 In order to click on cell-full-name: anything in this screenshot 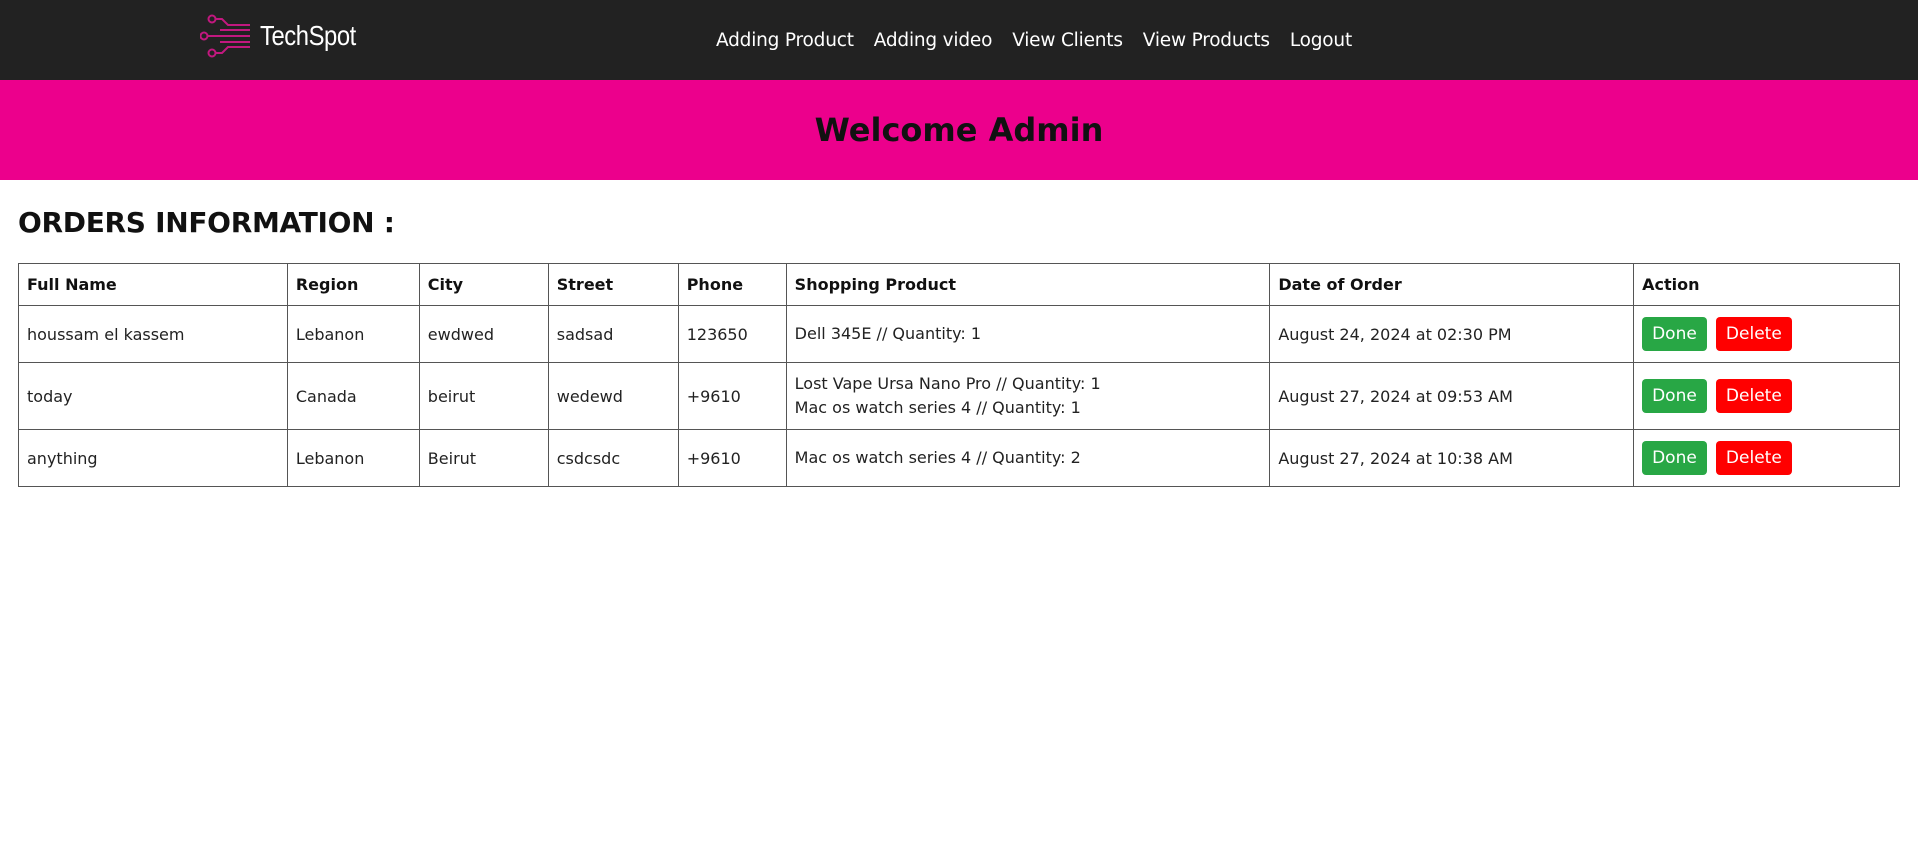, I will do `click(153, 458)`.